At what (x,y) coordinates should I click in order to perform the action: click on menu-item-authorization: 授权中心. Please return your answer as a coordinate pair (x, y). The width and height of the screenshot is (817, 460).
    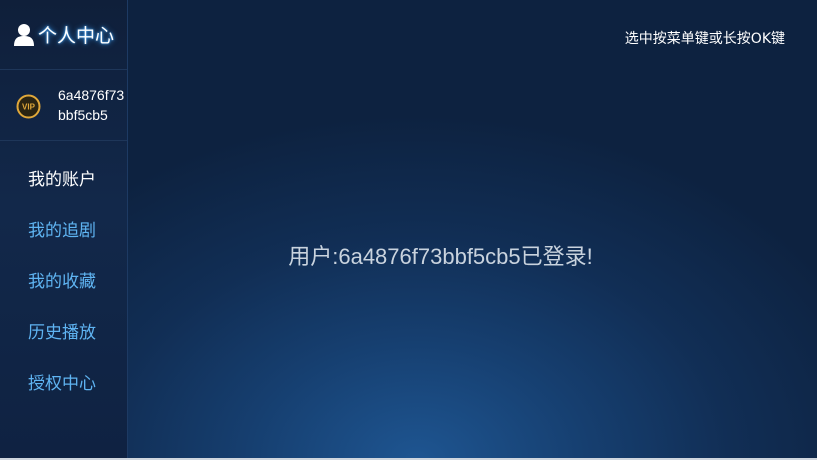
    Looking at the image, I should click on (63, 384).